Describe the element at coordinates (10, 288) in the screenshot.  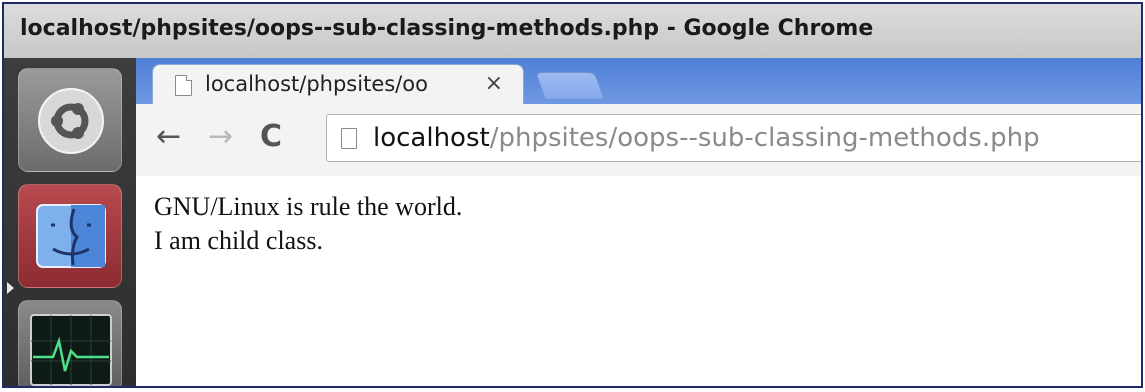
I see `active-app-indicator` at that location.